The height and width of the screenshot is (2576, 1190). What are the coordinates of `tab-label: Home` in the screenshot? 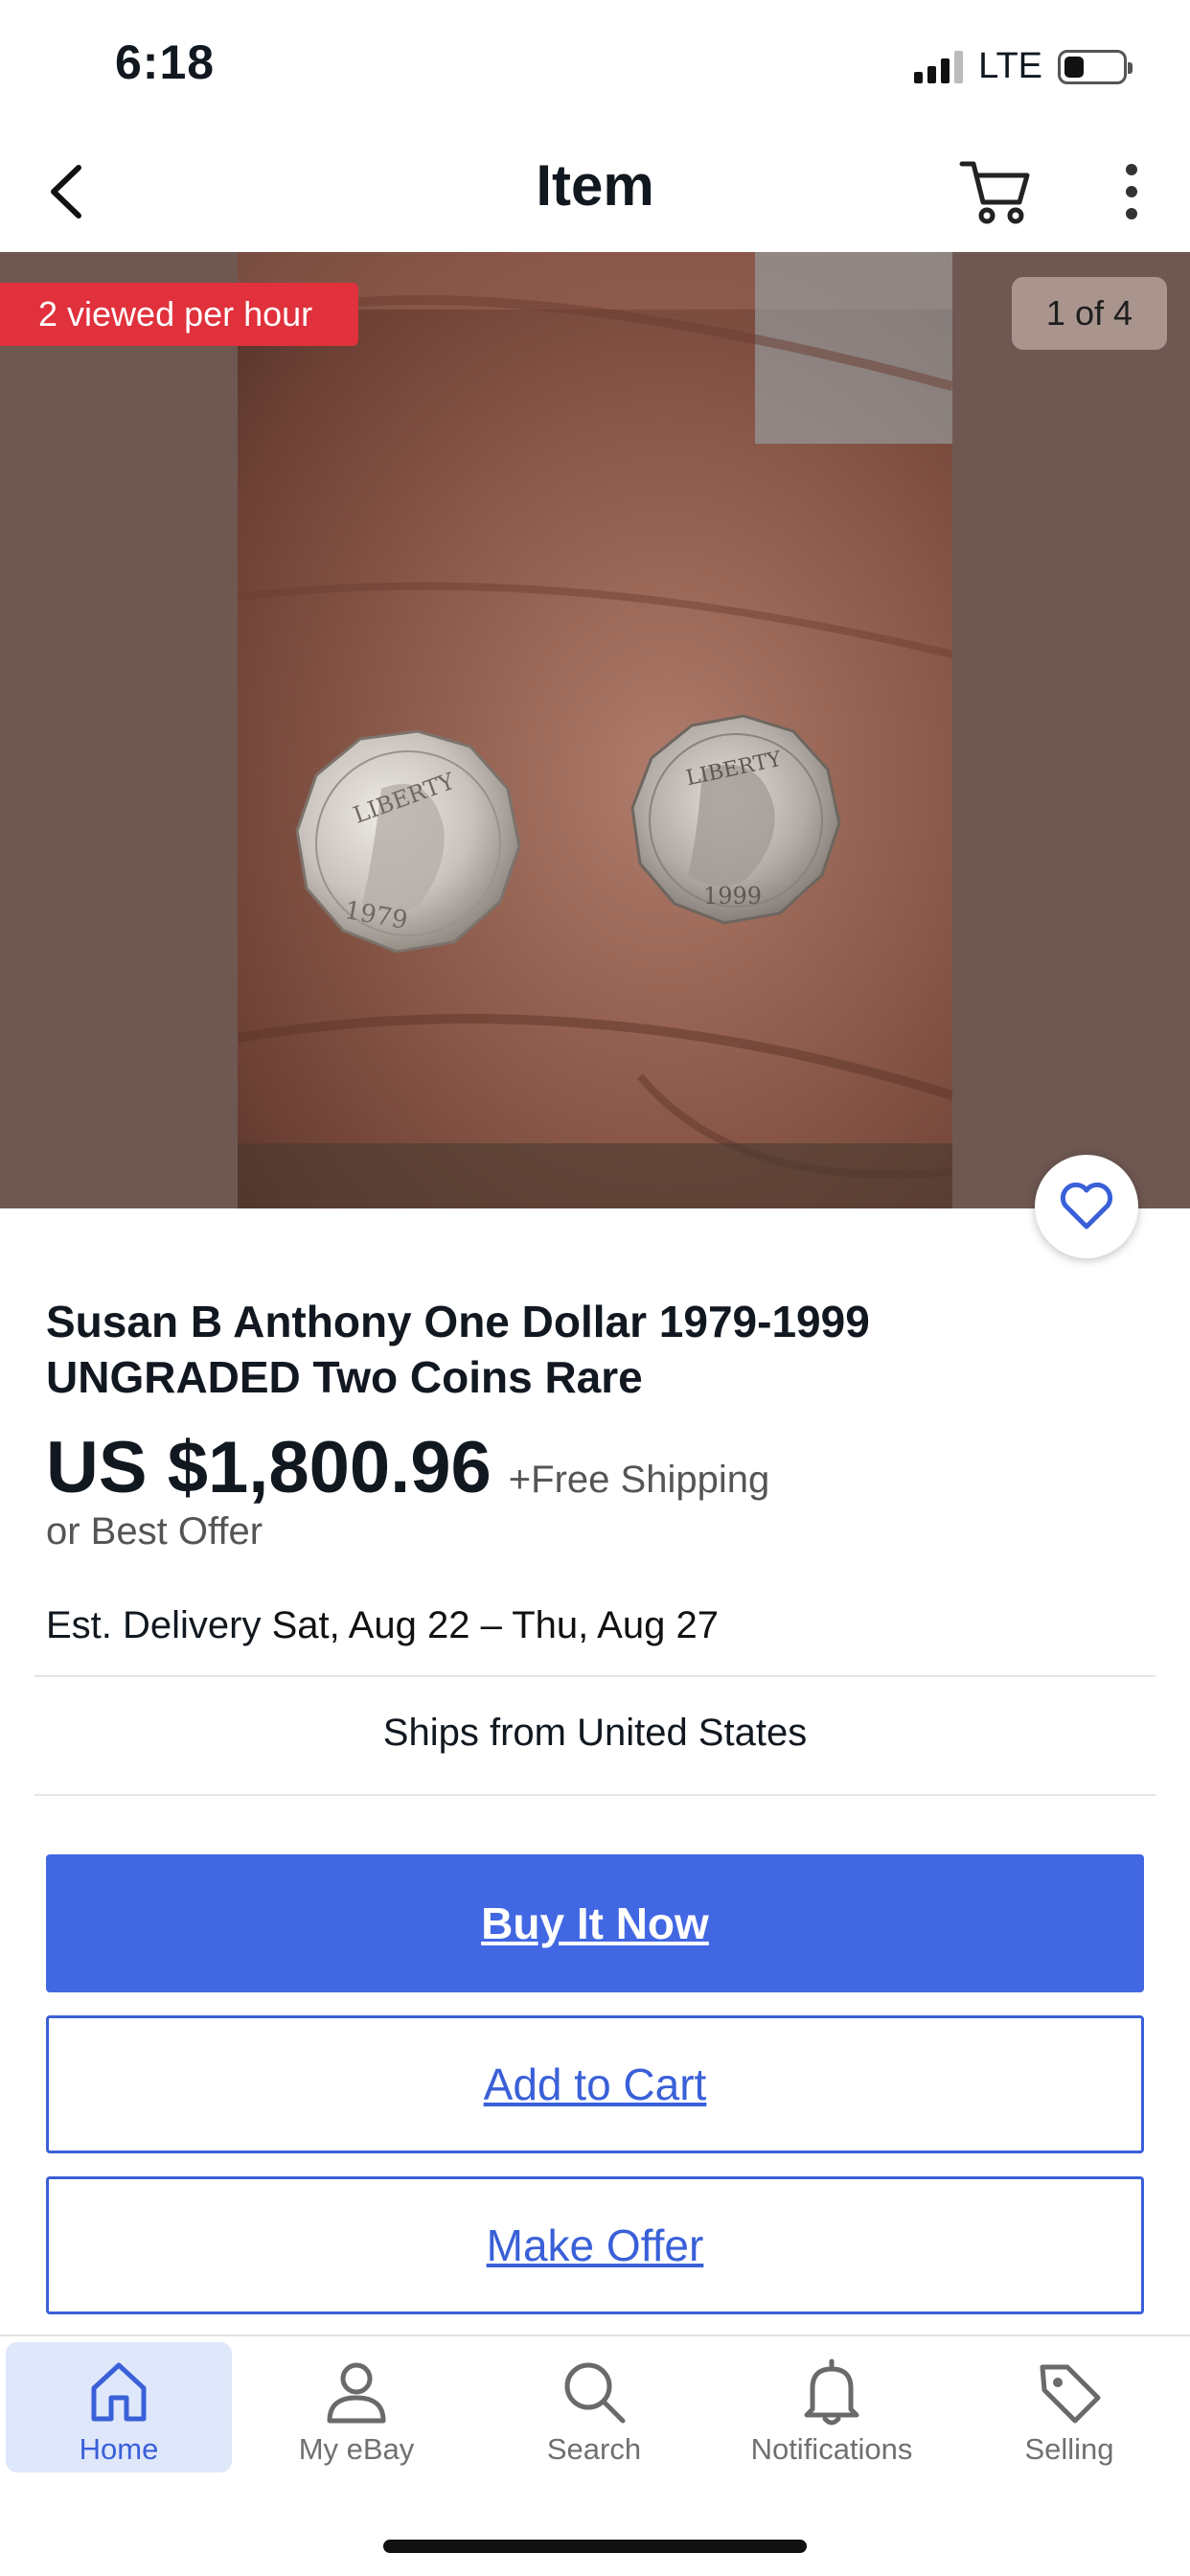 It's located at (119, 2449).